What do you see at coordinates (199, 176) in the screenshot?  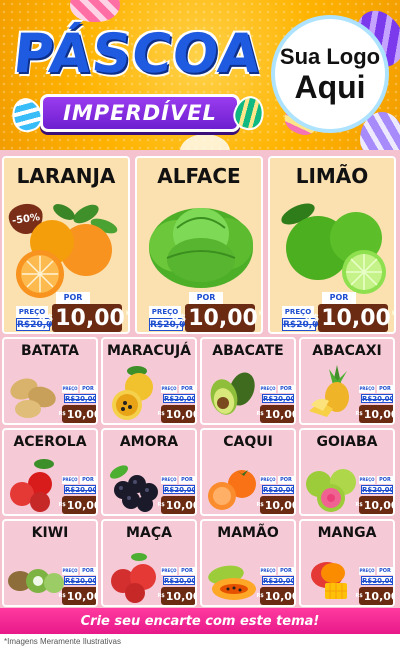 I see `product-name: ALFACE` at bounding box center [199, 176].